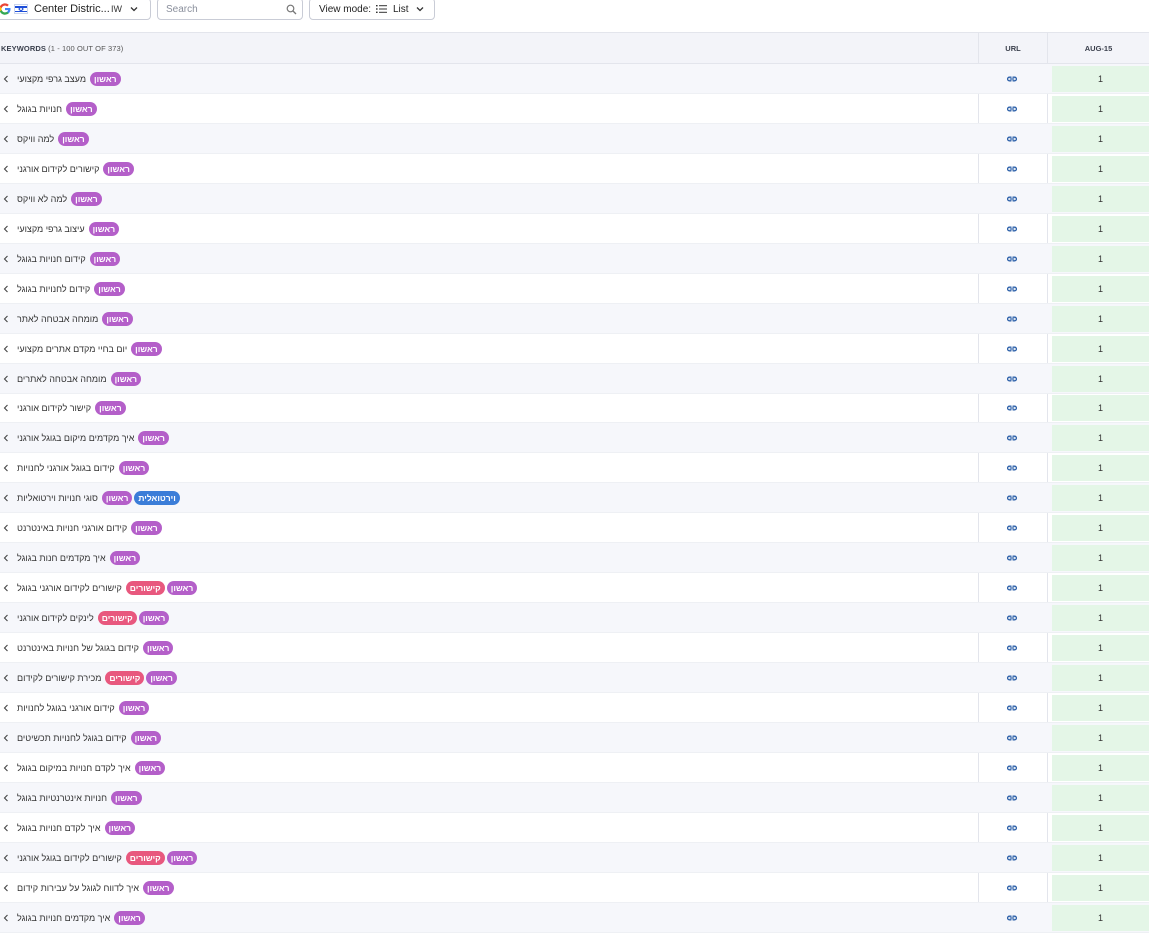 This screenshot has height=933, width=1149. I want to click on table-row: יום בחיי מקדם אתרים מקצועי ראשון 1, so click(574, 349).